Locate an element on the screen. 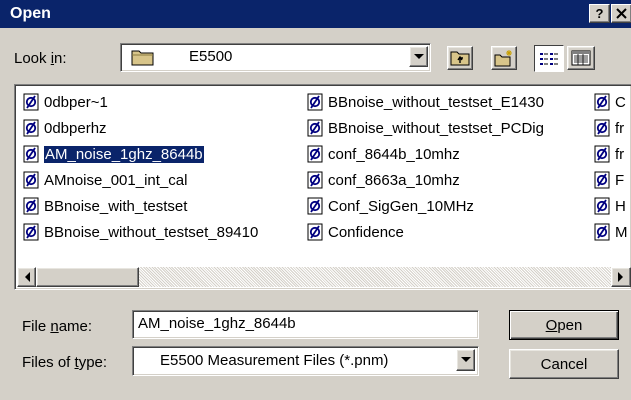  file-item: Confidence is located at coordinates (355, 232).